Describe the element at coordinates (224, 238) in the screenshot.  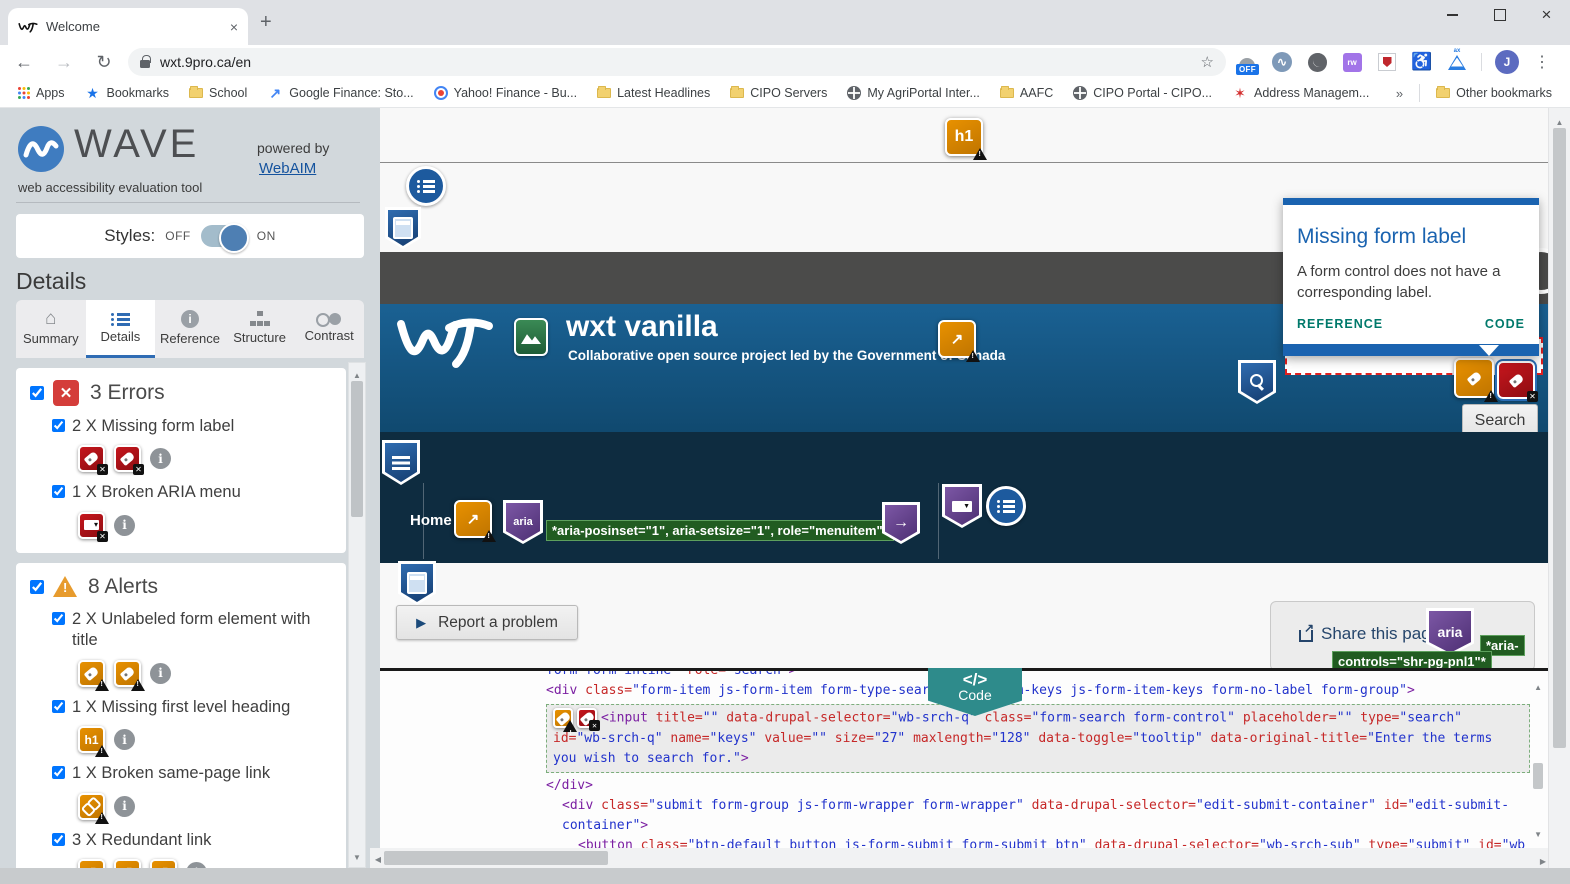
I see `styles-toggle` at that location.